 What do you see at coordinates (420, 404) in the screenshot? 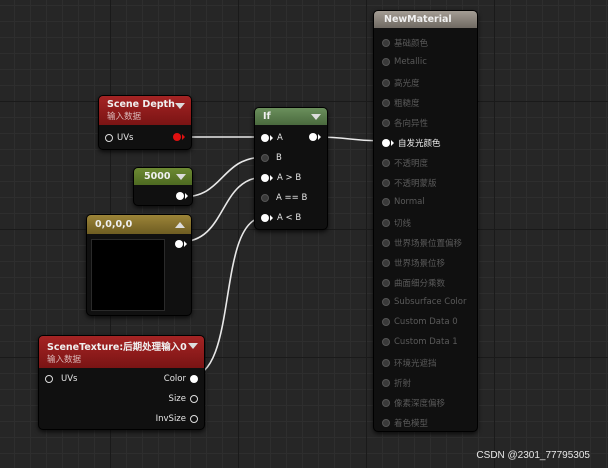
I see `material-pin-label: 像素深度偏移` at bounding box center [420, 404].